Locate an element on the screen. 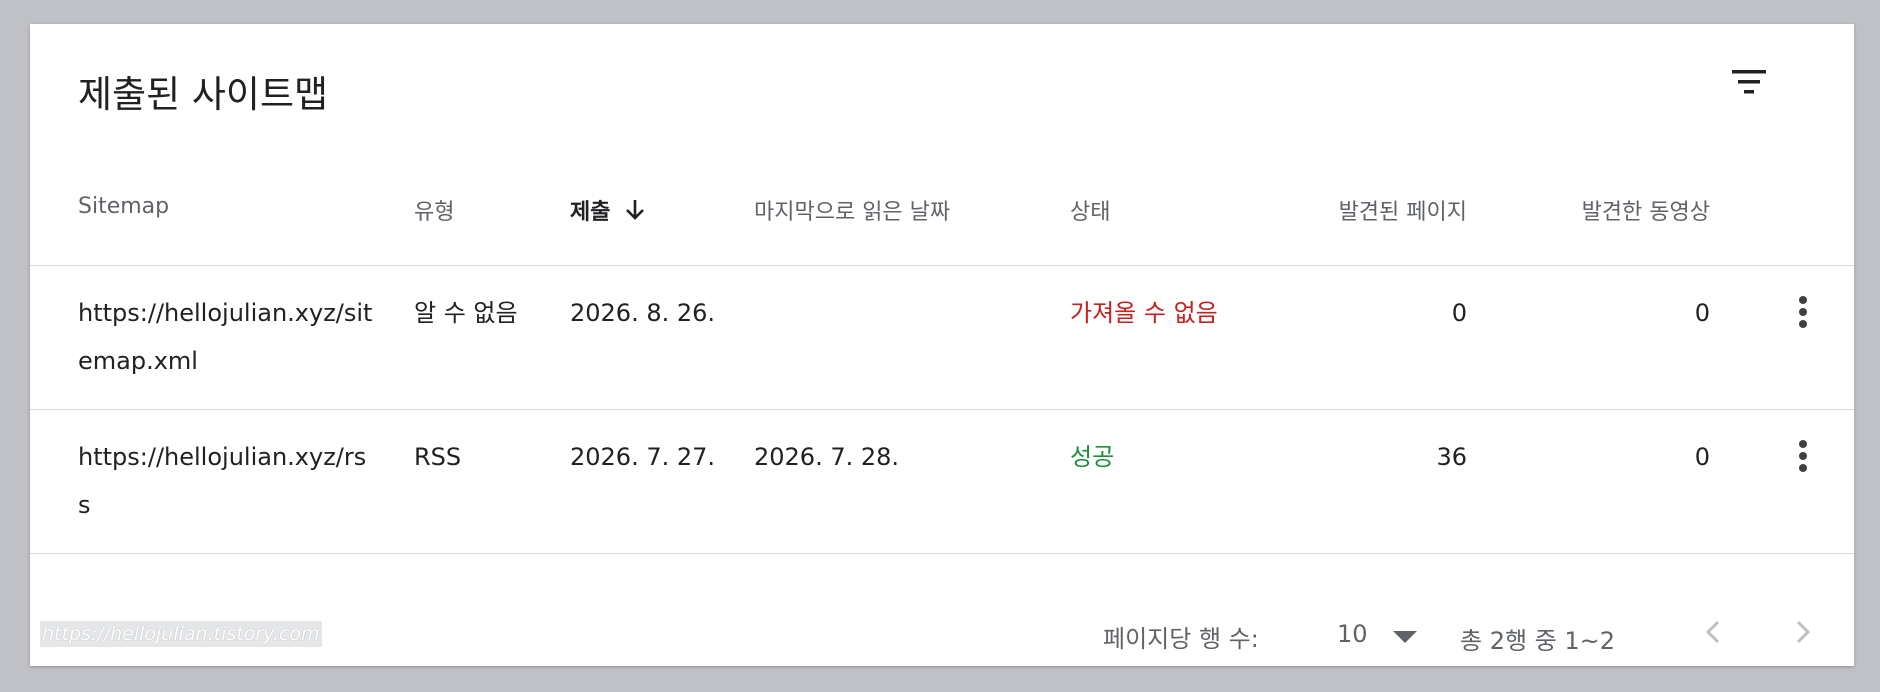 The width and height of the screenshot is (1880, 692). column-header-submitted: 제출 is located at coordinates (608, 211).